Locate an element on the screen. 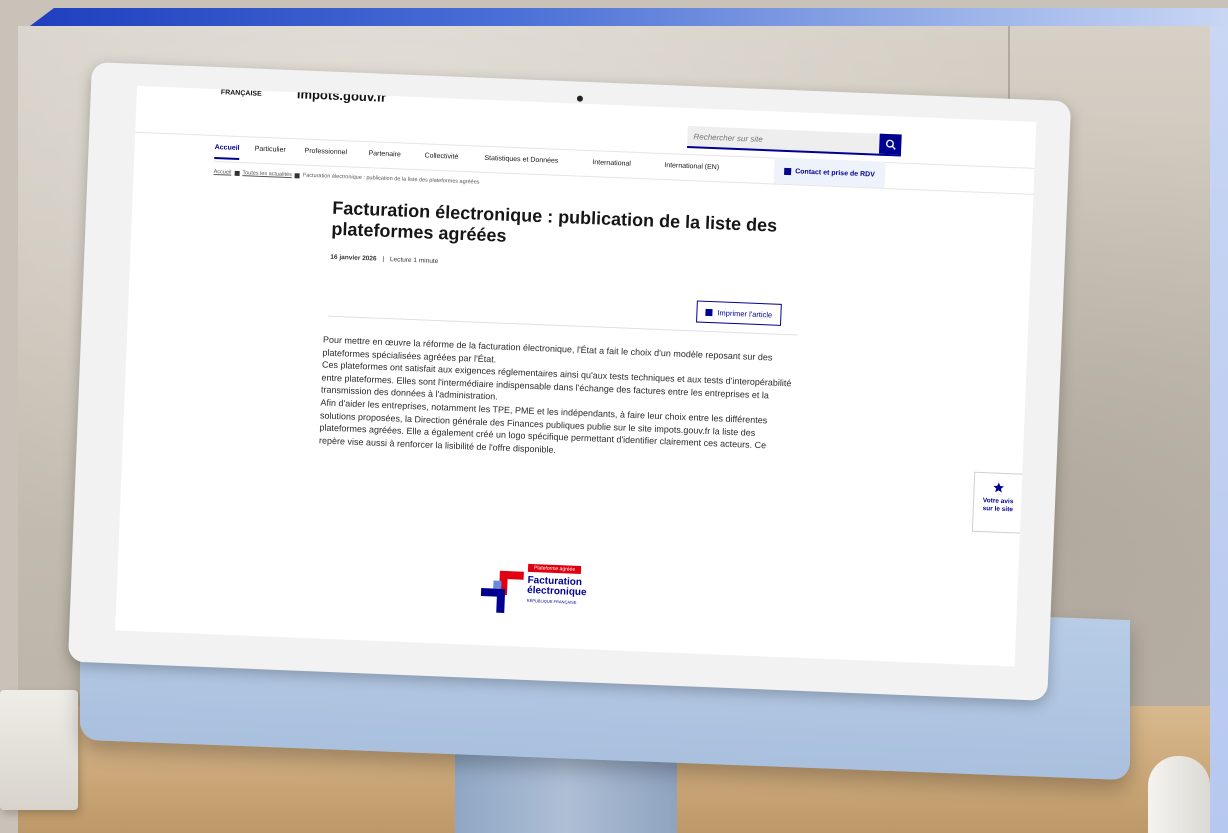  breadcrumb-section: Toutes les actualités is located at coordinates (267, 174).